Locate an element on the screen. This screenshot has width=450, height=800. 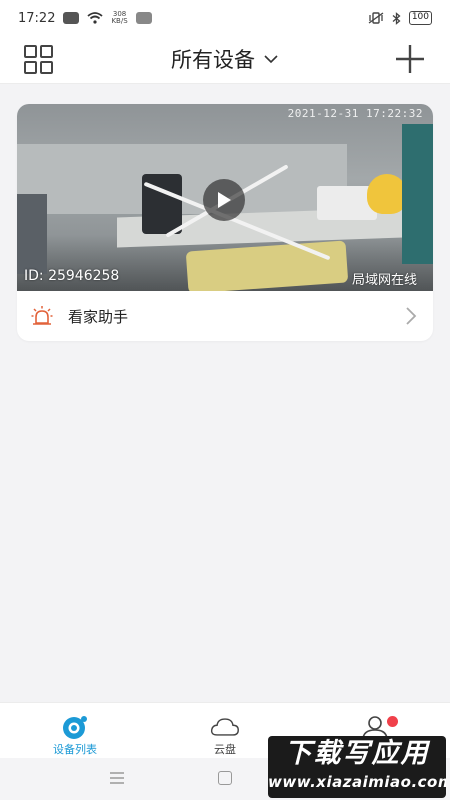
status-bar: 17:22 308 KB/S 100 is located at coordinates (225, 18).